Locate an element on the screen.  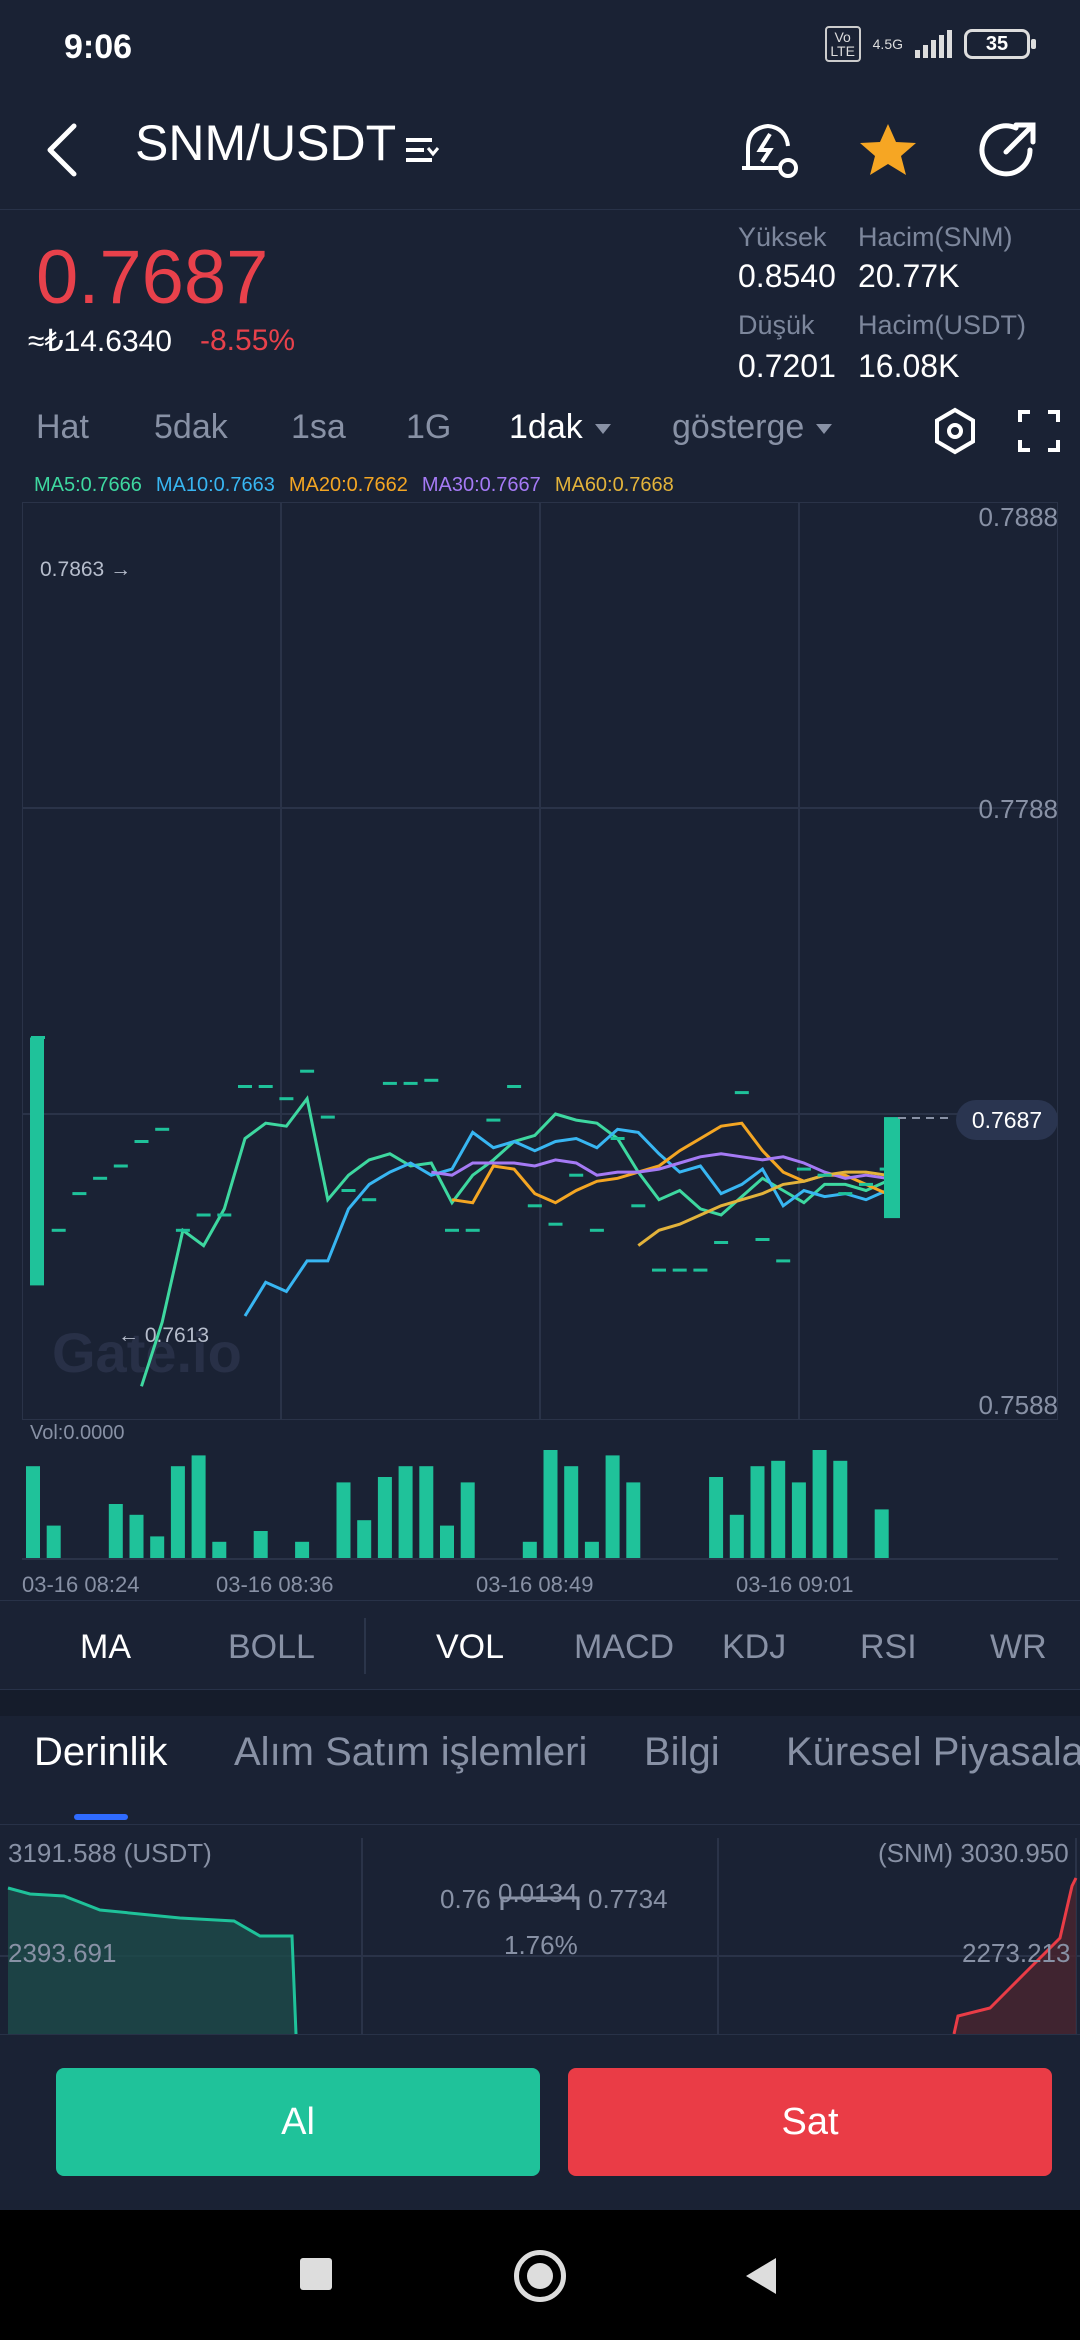
share-icon is located at coordinates (1008, 150).